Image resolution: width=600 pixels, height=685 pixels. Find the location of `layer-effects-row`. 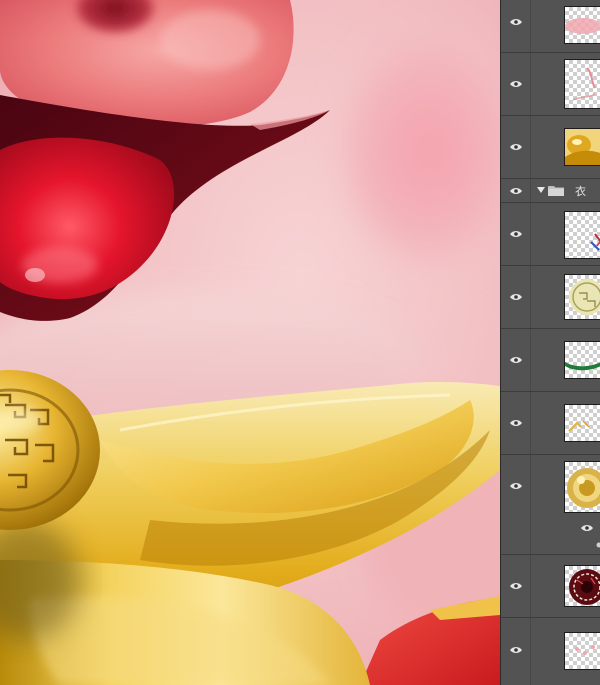

layer-effects-row is located at coordinates (550, 535).